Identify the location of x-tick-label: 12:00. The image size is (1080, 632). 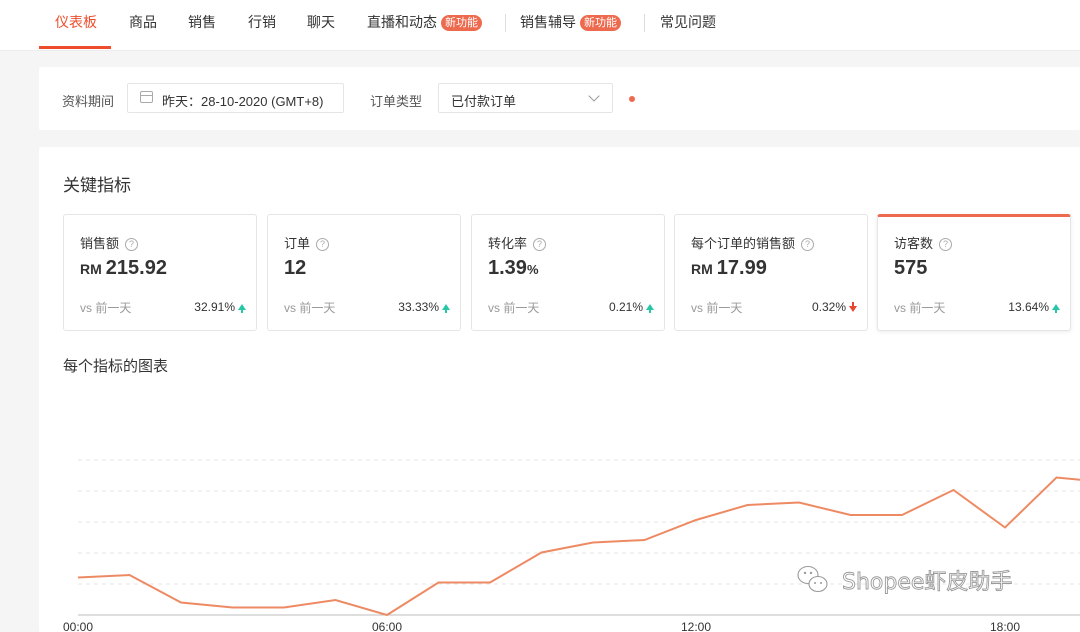
(696, 626).